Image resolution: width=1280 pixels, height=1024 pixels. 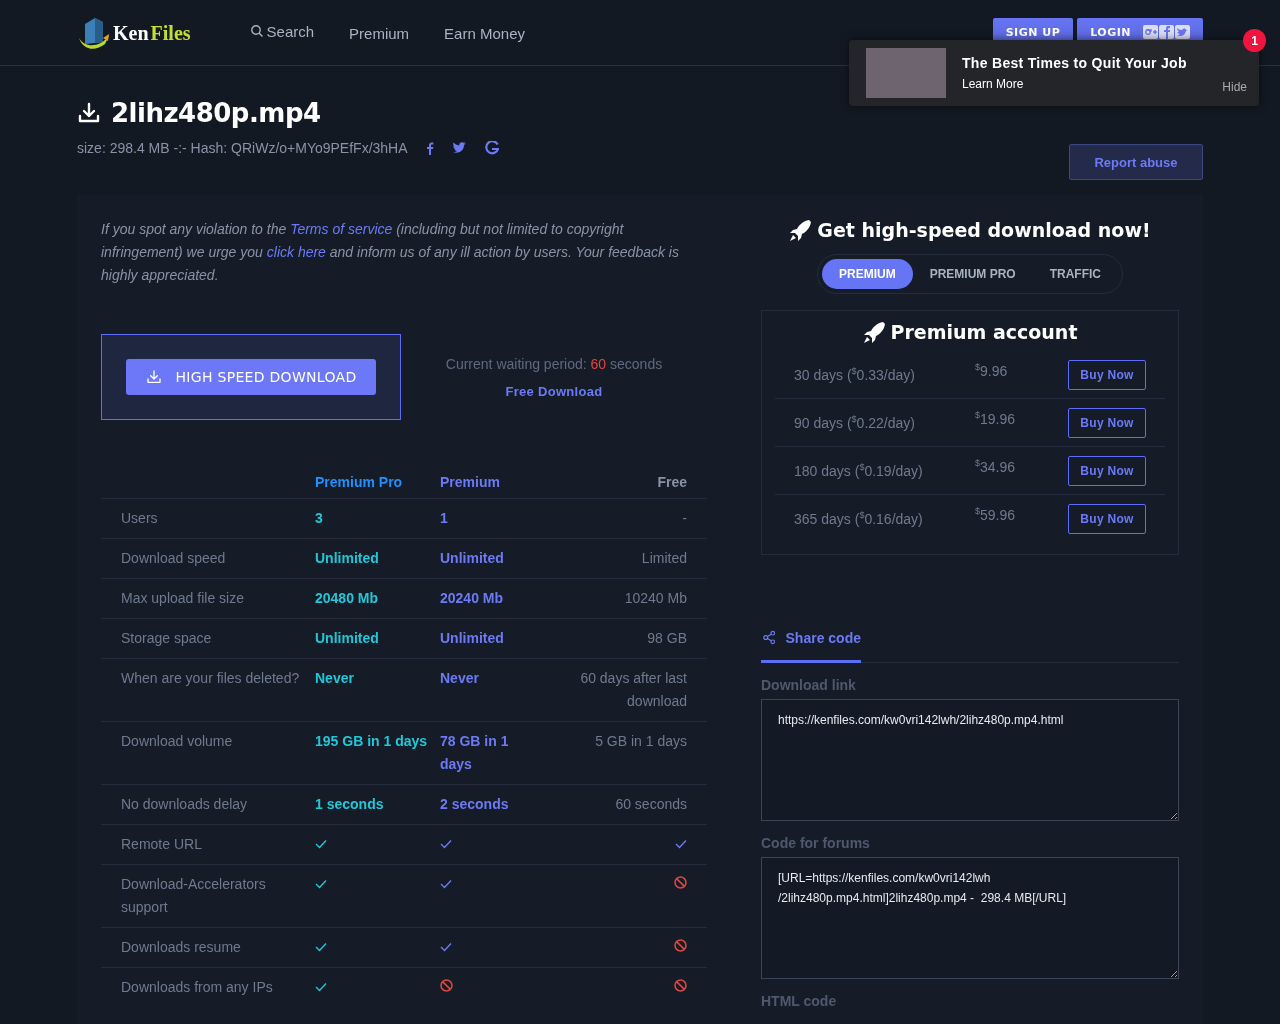 What do you see at coordinates (811, 642) in the screenshot?
I see `share-code-tab: Share code` at bounding box center [811, 642].